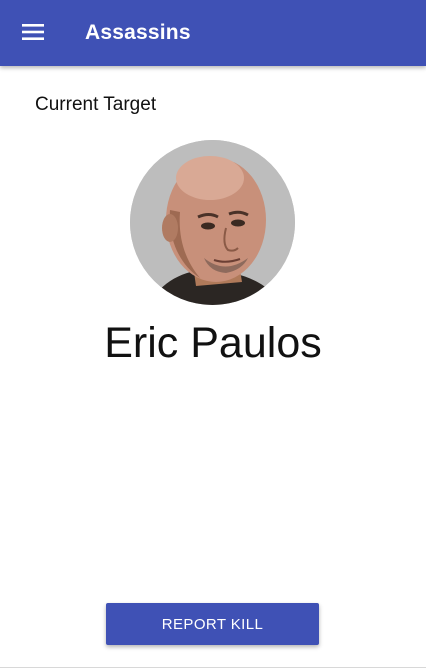  I want to click on app-bar: Assassins, so click(213, 33).